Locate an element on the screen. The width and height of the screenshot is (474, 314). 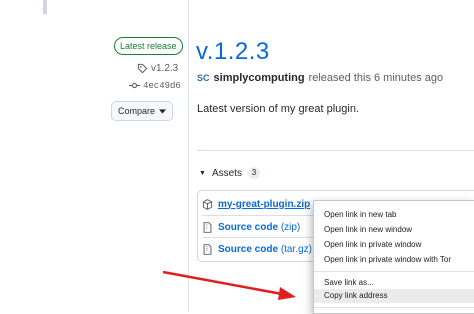
annotation-arrow is located at coordinates (229, 285).